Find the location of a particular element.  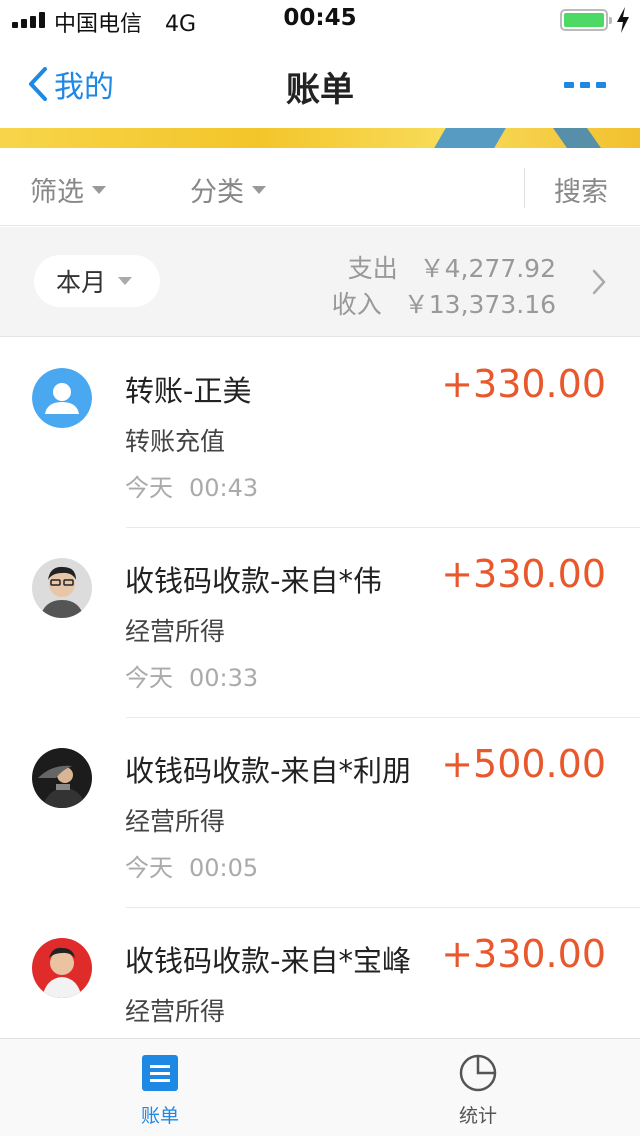

bill-icon is located at coordinates (160, 1073).